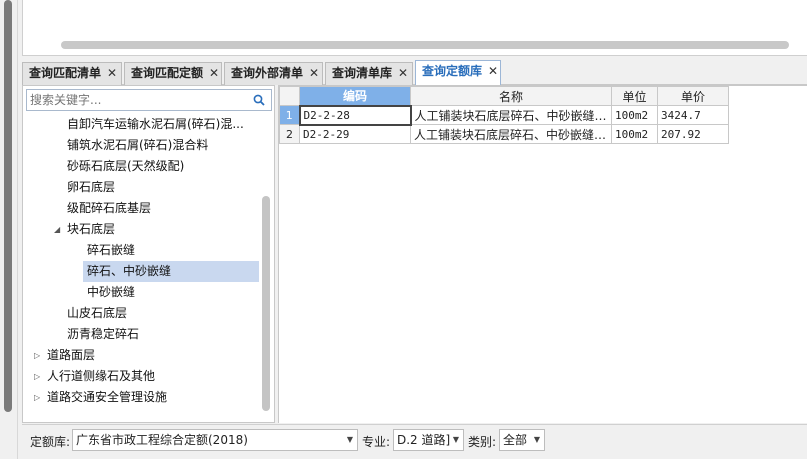  I want to click on cell-price: 207.92, so click(693, 134).